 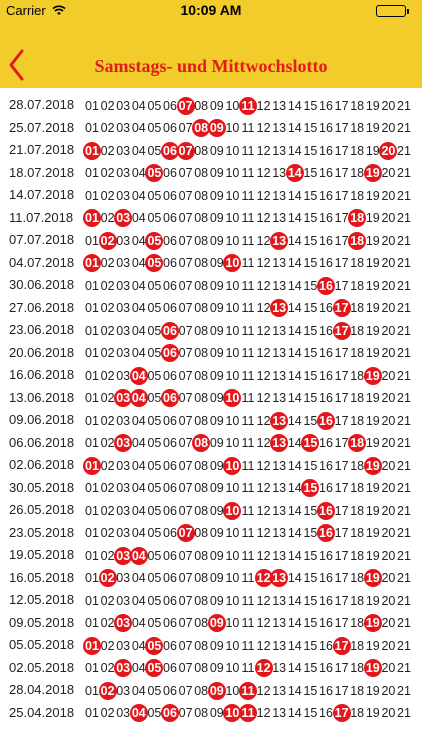 I want to click on draw-date: 04.07.2018, so click(x=42, y=262).